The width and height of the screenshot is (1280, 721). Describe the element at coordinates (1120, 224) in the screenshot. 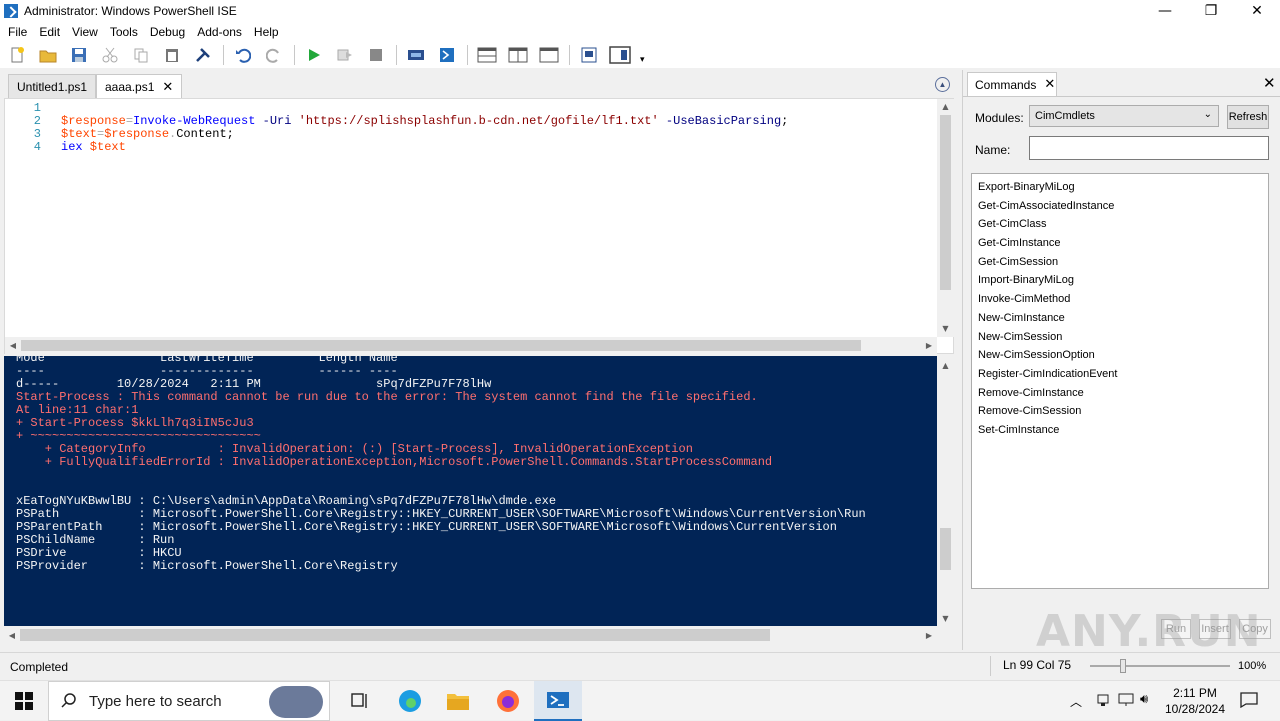

I see `command-item: Get-CimClass` at that location.